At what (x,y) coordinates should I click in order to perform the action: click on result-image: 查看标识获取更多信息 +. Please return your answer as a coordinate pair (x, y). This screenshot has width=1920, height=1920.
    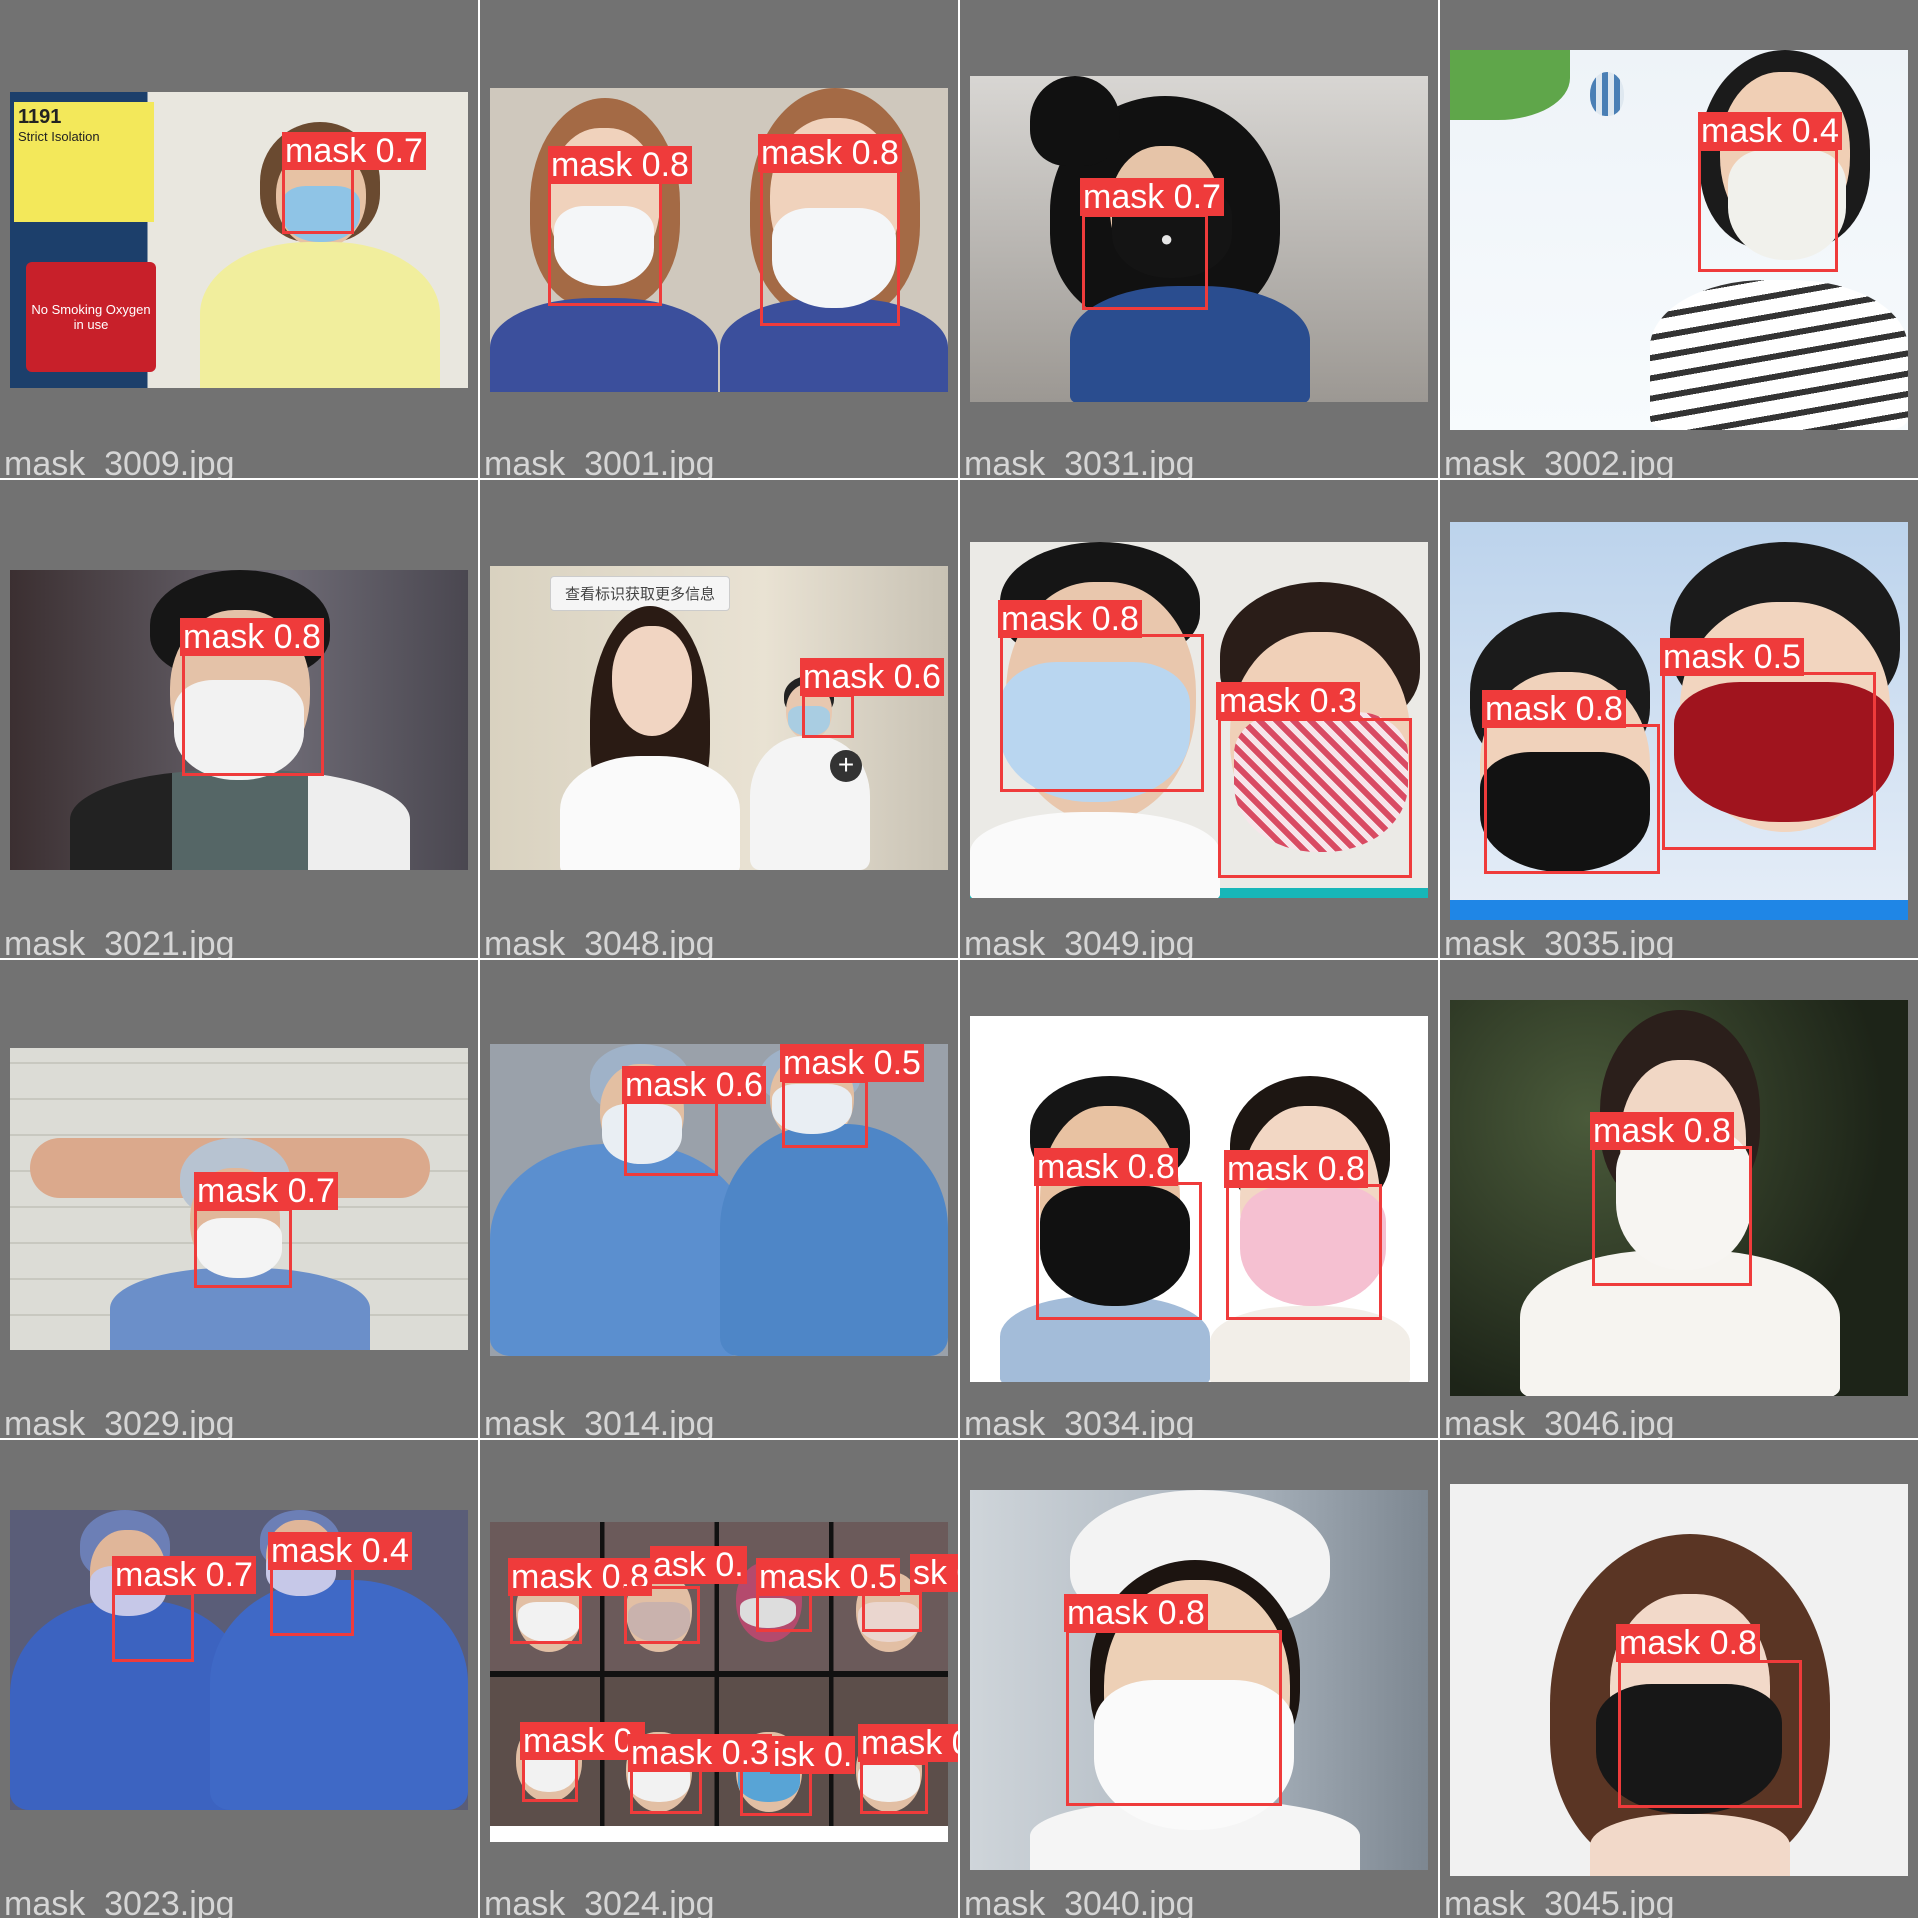
    Looking at the image, I should click on (719, 718).